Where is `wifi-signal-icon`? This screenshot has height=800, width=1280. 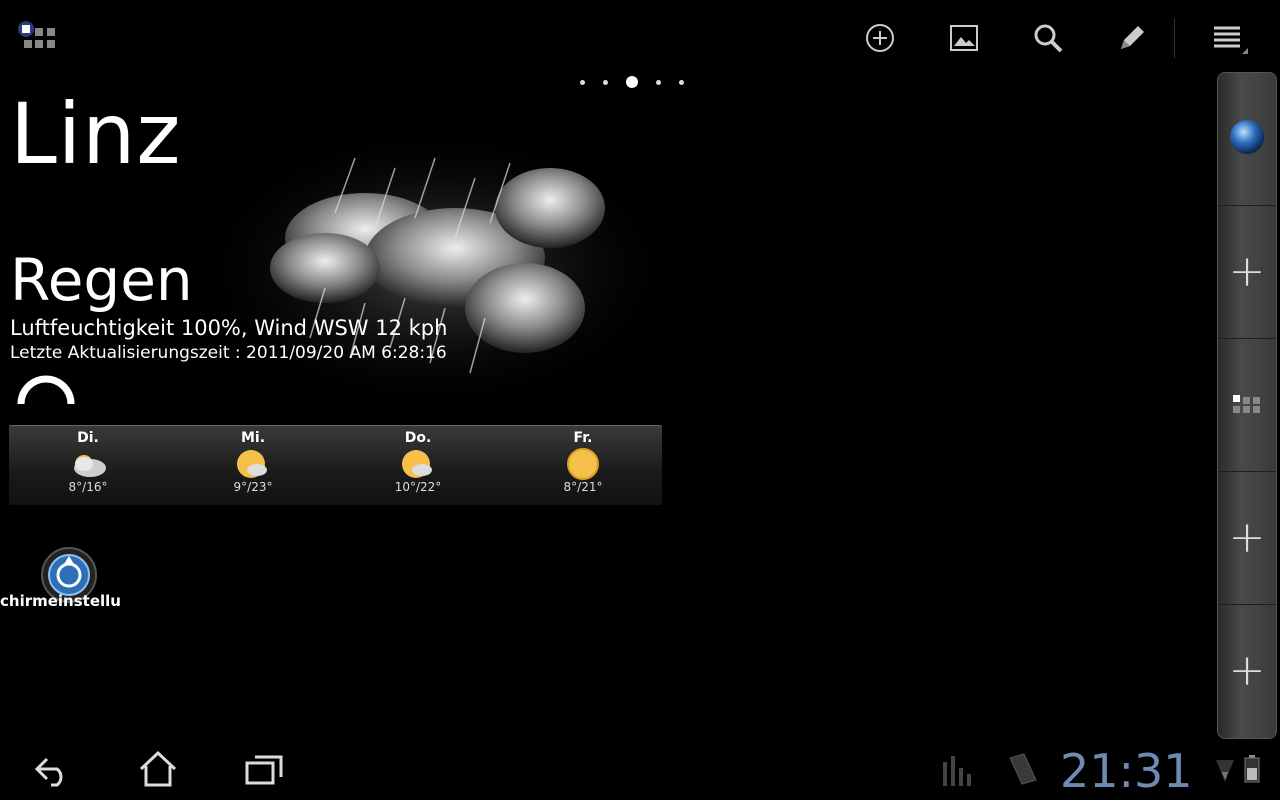
wifi-signal-icon is located at coordinates (1225, 772).